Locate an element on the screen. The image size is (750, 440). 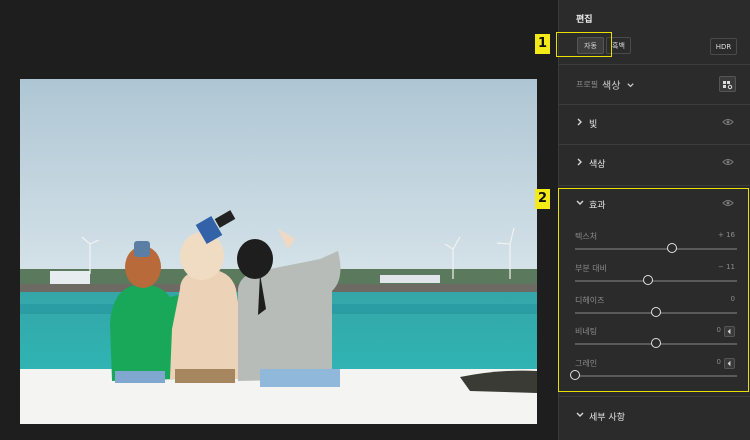
vignette-options-button is located at coordinates (729, 331).